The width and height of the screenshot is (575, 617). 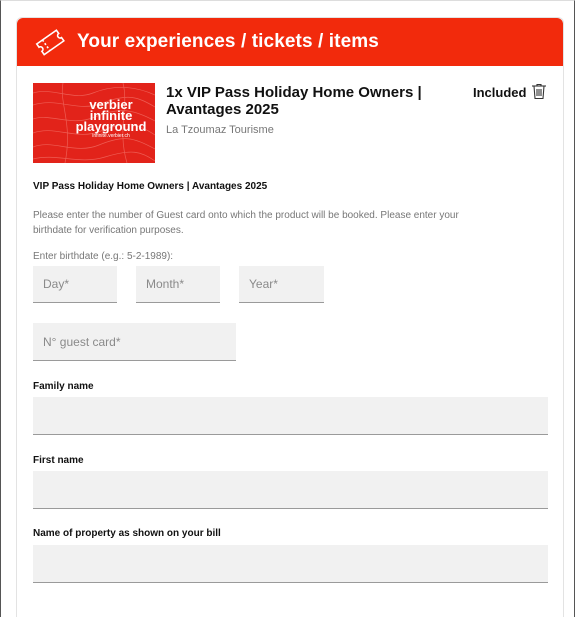 What do you see at coordinates (103, 256) in the screenshot?
I see `birthdate-label: Enter birthdate (e.g.: 5-2-1989):` at bounding box center [103, 256].